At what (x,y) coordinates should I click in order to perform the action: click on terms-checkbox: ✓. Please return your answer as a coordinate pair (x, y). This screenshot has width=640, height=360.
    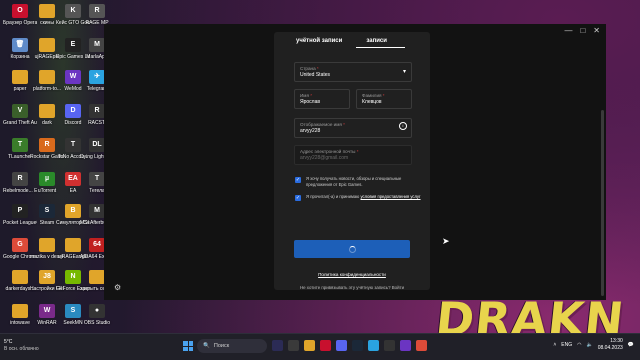
    Looking at the image, I should click on (298, 198).